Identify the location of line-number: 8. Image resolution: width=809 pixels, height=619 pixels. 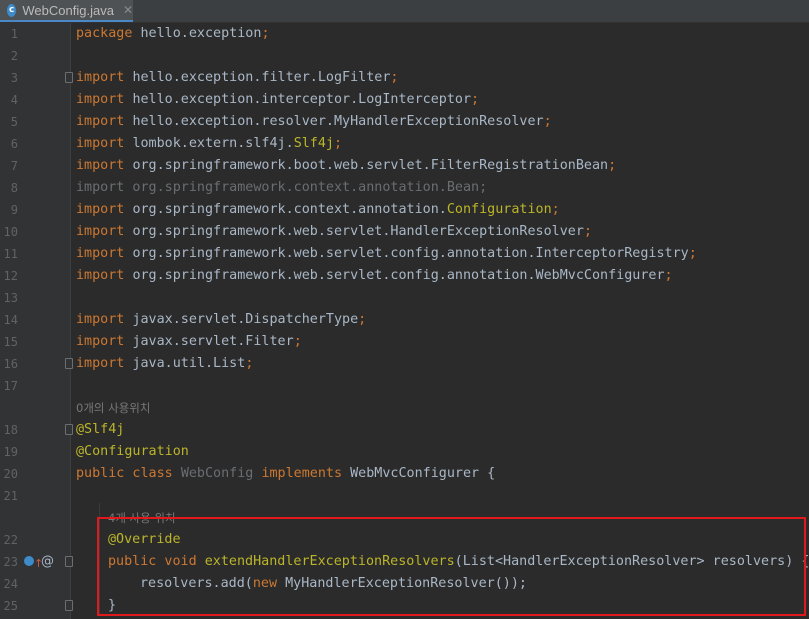
(14, 188).